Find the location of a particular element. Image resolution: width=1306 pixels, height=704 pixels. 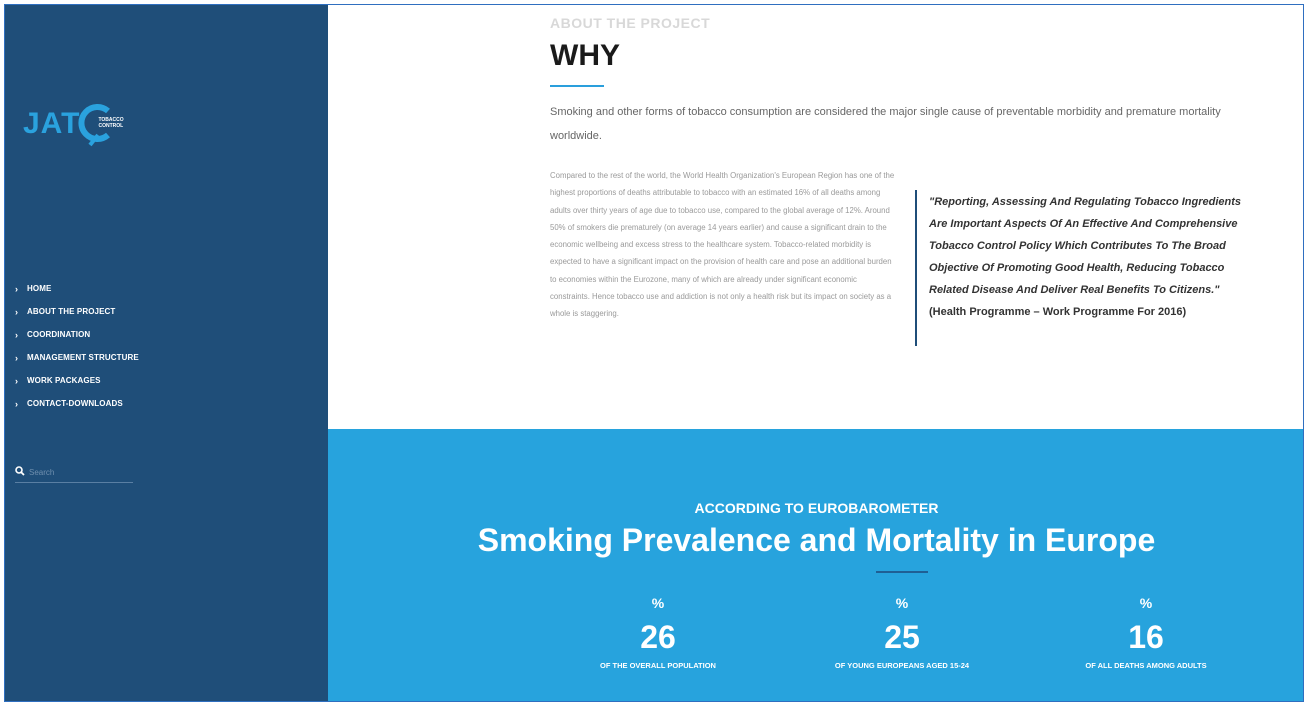

stat-item: % 16 OF ALL DEATHS AMONG ADULTS is located at coordinates (1146, 632).